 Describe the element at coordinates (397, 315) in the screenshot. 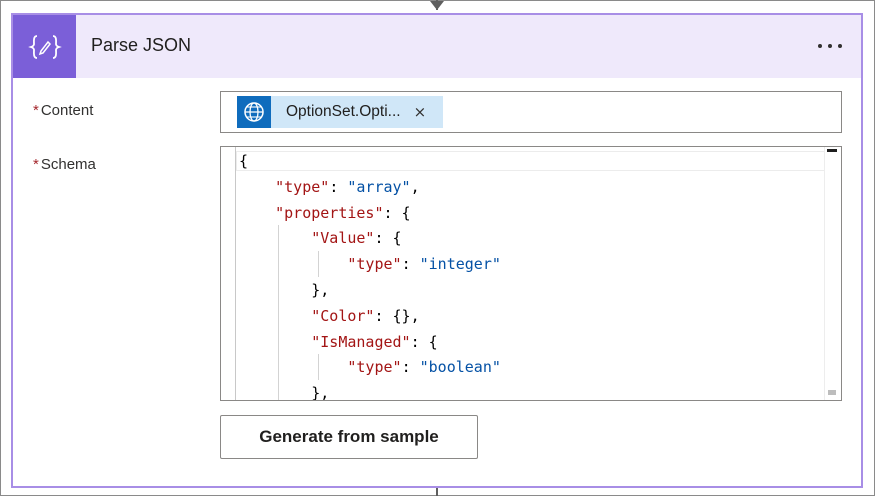

I see `json-punctuation: : {},` at that location.